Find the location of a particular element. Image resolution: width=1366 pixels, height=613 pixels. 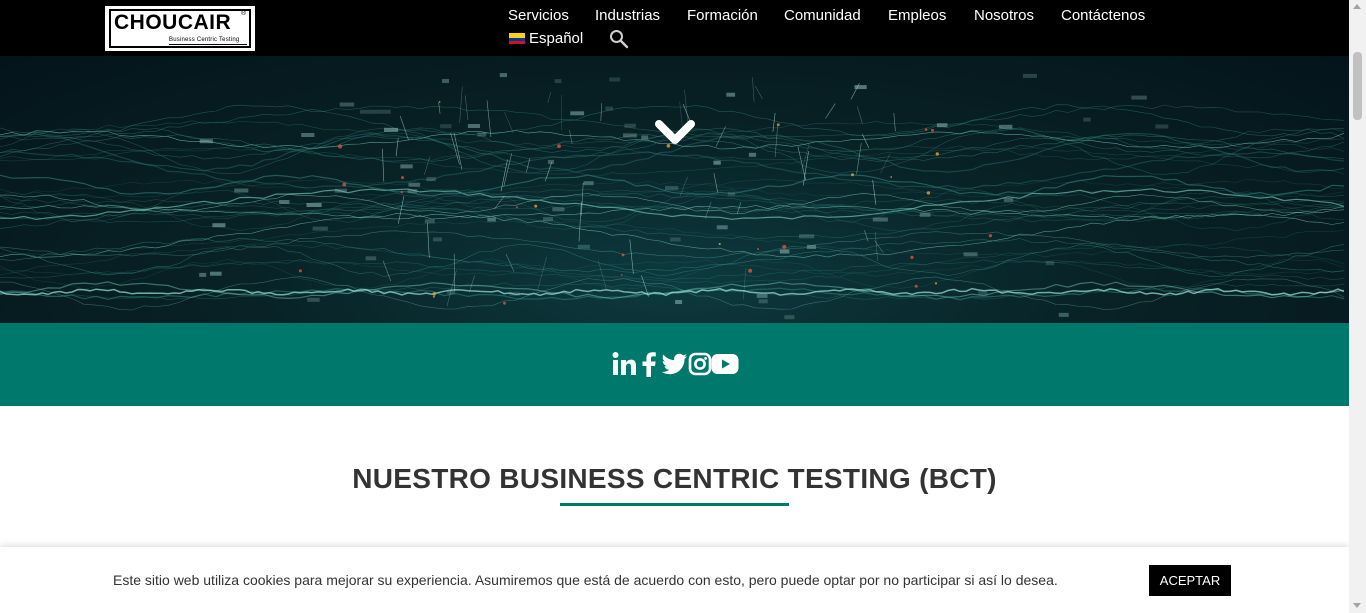

colombia-flag-icon is located at coordinates (517, 38).